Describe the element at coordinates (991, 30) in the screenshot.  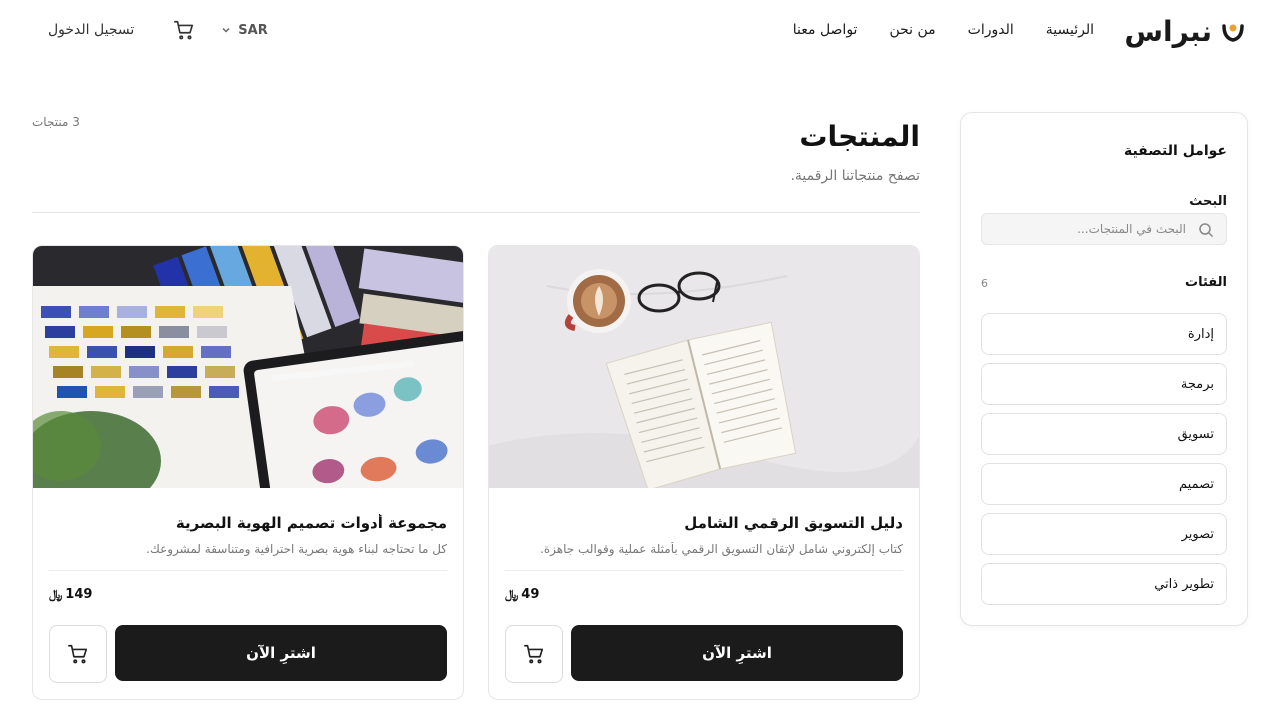
I see `nav-courses: الدورات` at that location.